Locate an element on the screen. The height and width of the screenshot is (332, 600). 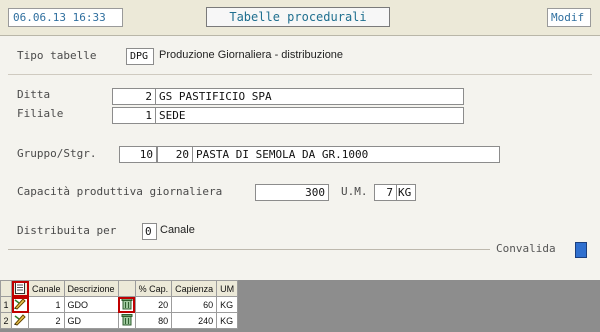
grid-header-row: Canale Descrizione % Cap. Capienza UM is located at coordinates (119, 288).